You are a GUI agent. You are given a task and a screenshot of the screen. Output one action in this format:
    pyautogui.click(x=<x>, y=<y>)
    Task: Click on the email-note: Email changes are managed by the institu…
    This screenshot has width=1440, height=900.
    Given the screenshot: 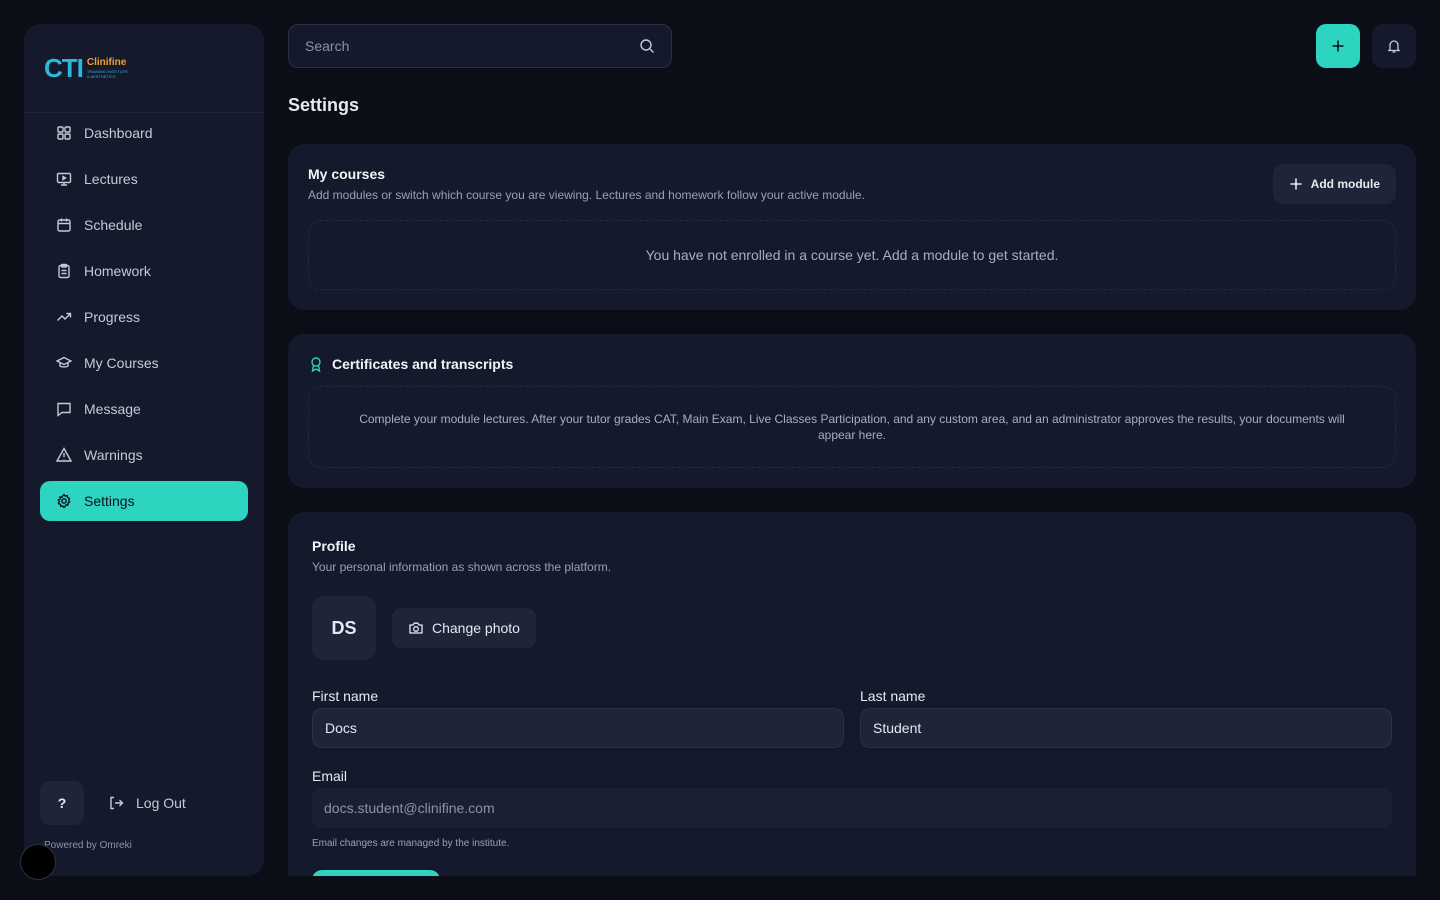 What is the action you would take?
    pyautogui.click(x=411, y=843)
    